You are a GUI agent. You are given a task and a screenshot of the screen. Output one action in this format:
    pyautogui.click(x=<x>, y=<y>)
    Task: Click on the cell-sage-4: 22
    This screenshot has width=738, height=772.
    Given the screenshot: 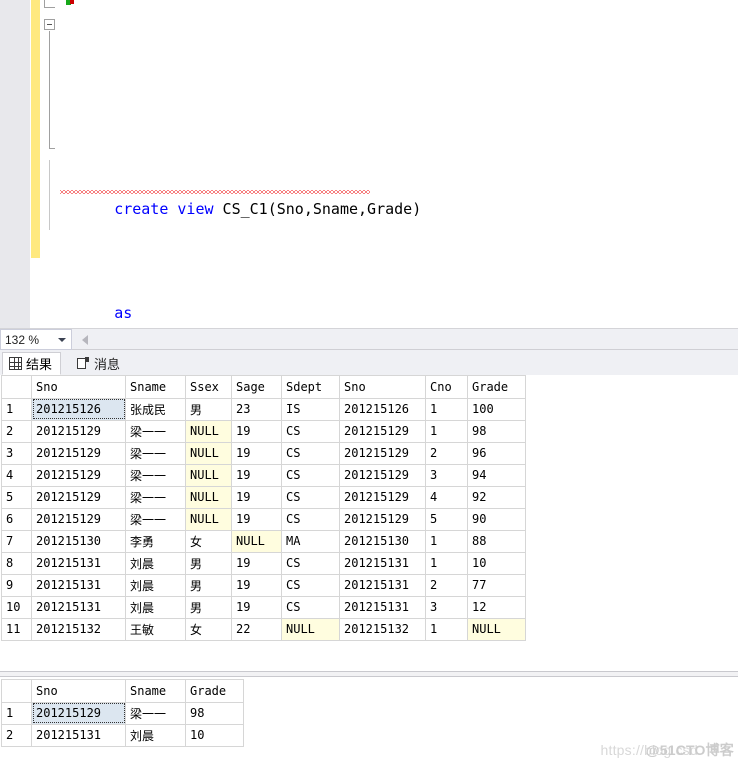 What is the action you would take?
    pyautogui.click(x=256, y=629)
    